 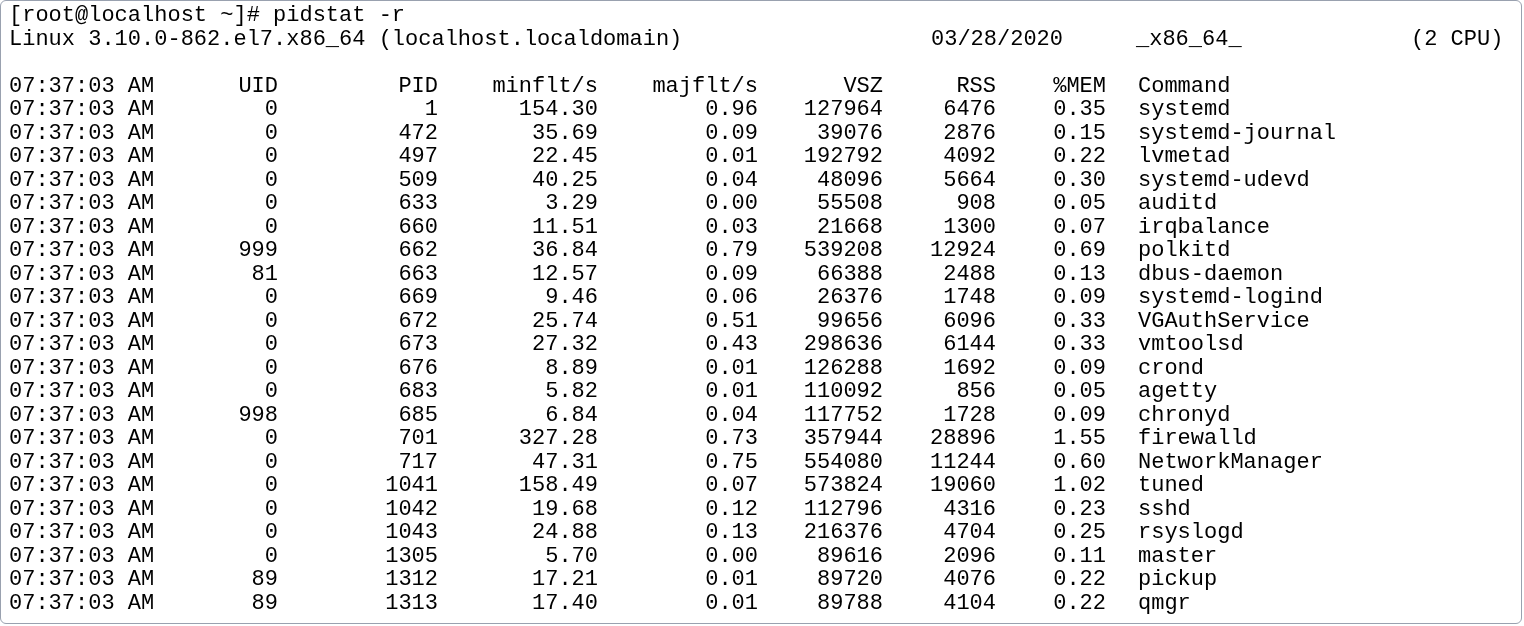 I want to click on column-header: PID, so click(x=418, y=86).